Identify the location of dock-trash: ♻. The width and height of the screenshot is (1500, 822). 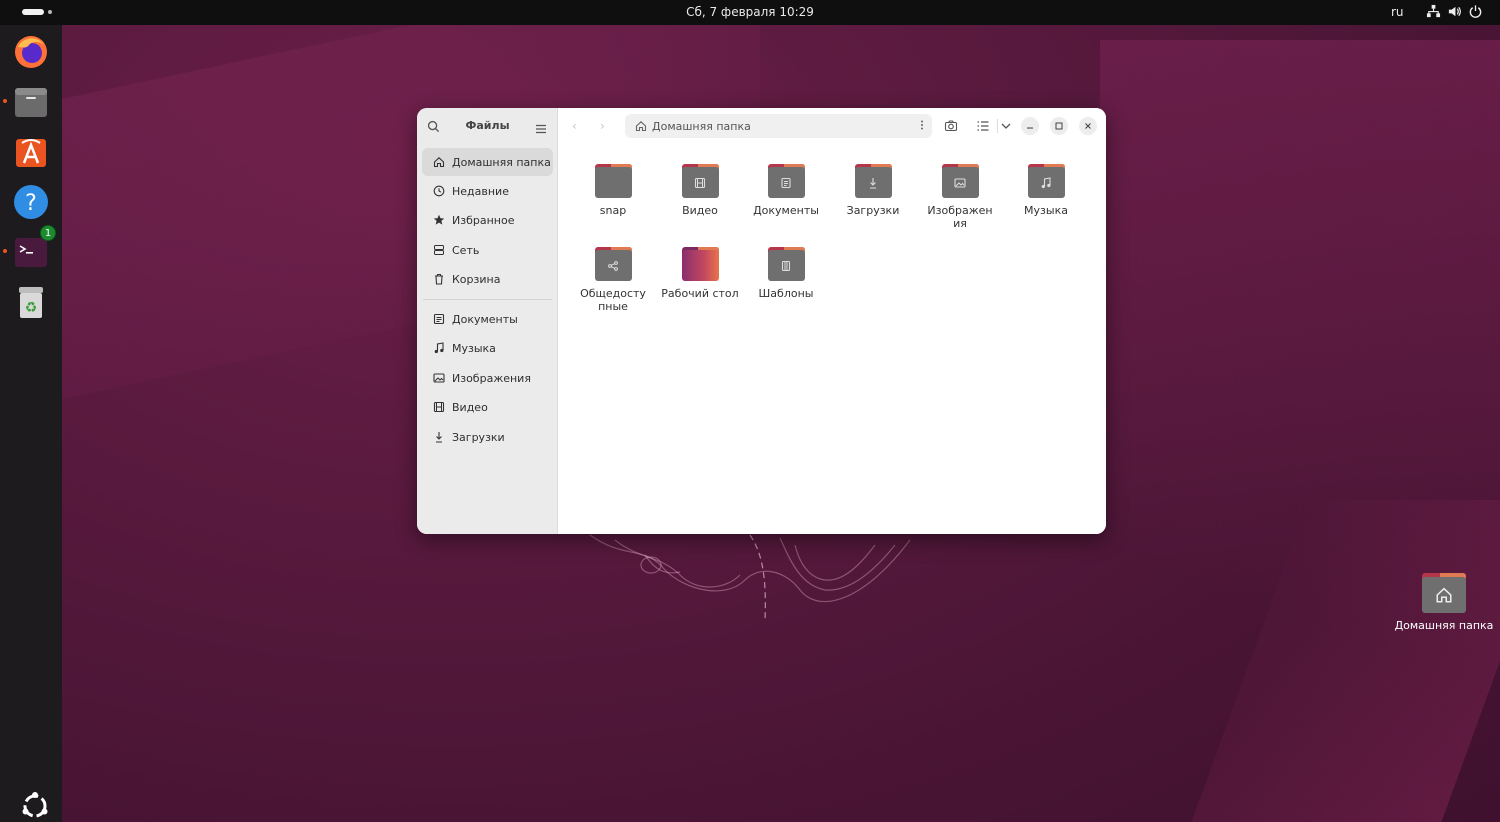
(31, 302).